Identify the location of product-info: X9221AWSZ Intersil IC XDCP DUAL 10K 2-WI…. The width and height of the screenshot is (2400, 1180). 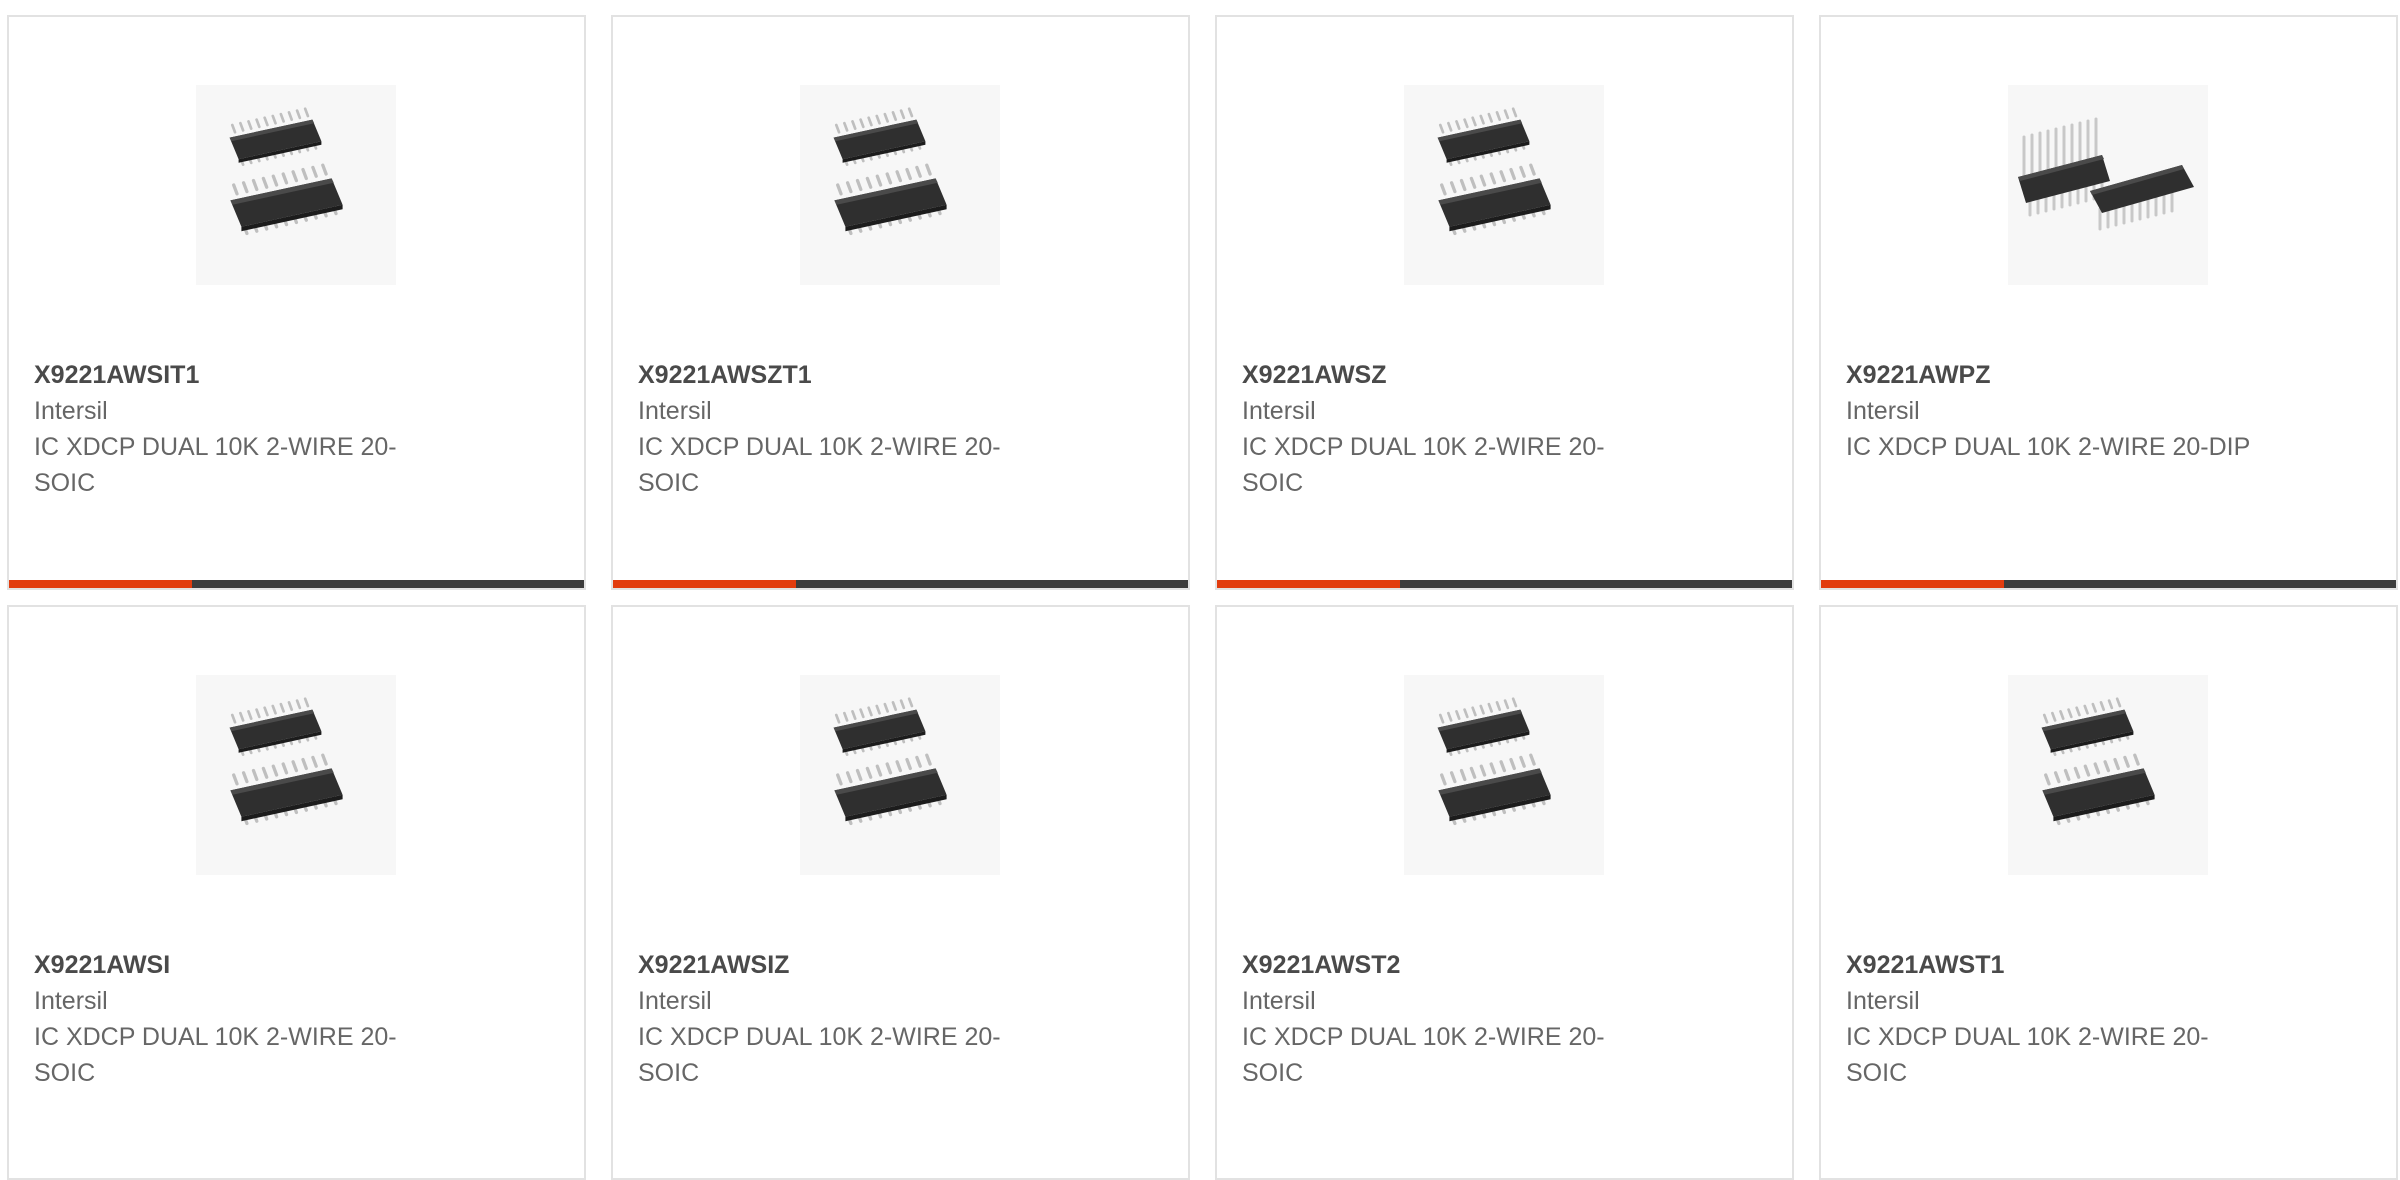
(1462, 429).